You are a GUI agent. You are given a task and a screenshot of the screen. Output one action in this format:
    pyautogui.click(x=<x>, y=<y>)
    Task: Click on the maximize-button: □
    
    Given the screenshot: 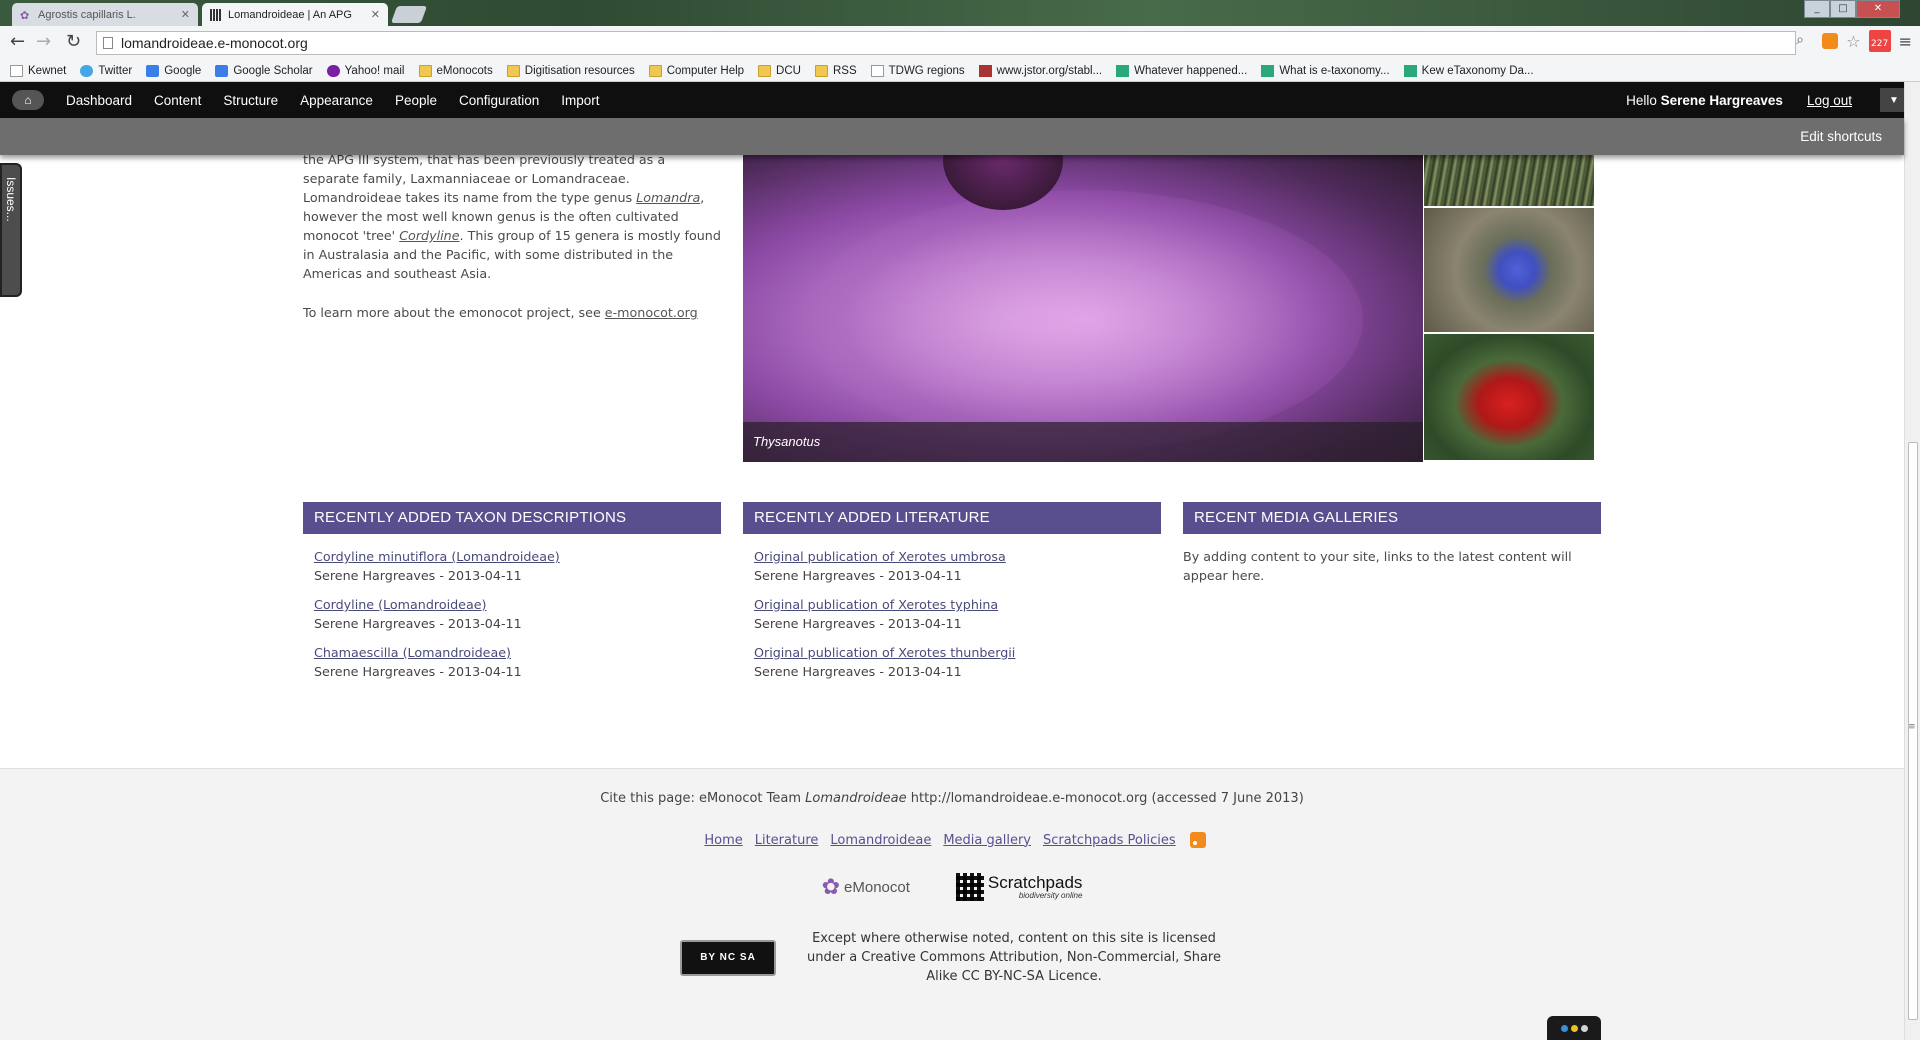 What is the action you would take?
    pyautogui.click(x=1843, y=9)
    